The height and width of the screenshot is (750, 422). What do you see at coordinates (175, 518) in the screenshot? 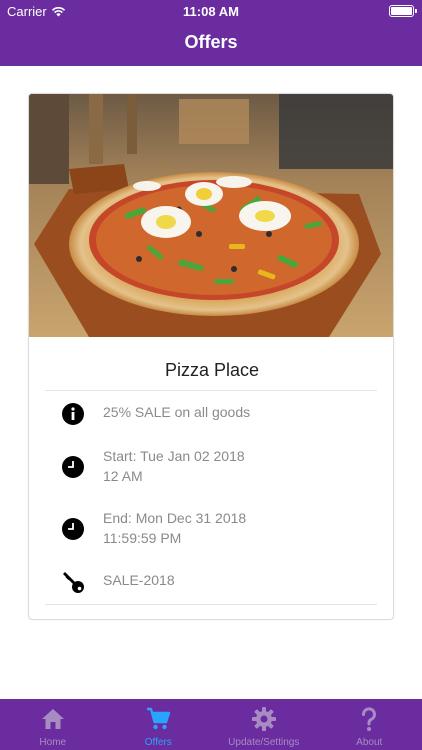
I see `end-date: End: Mon Dec 31 2018` at bounding box center [175, 518].